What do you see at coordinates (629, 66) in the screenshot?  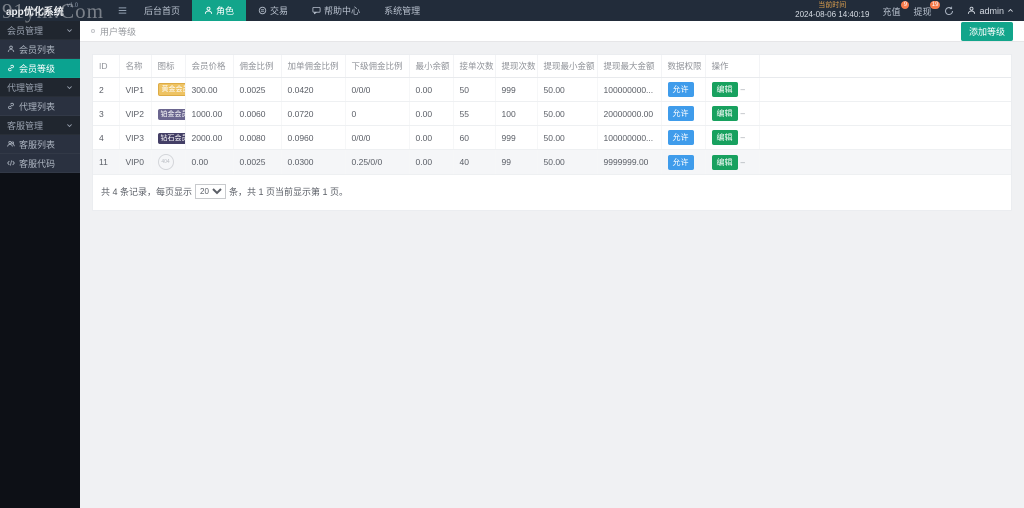 I see `col-header-withdraw-max: 提现最大金额` at bounding box center [629, 66].